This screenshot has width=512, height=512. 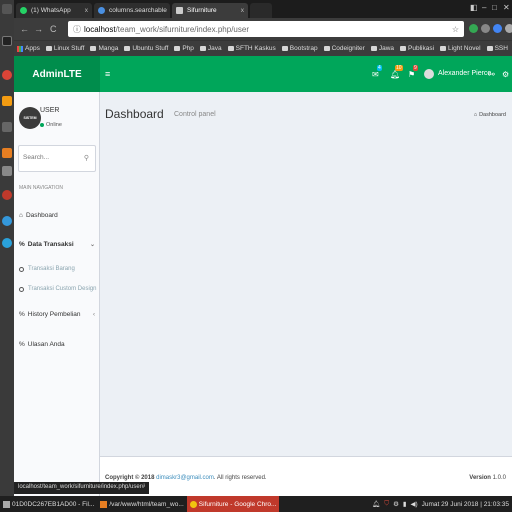 I want to click on gear-icon: ⚙, so click(x=505, y=74).